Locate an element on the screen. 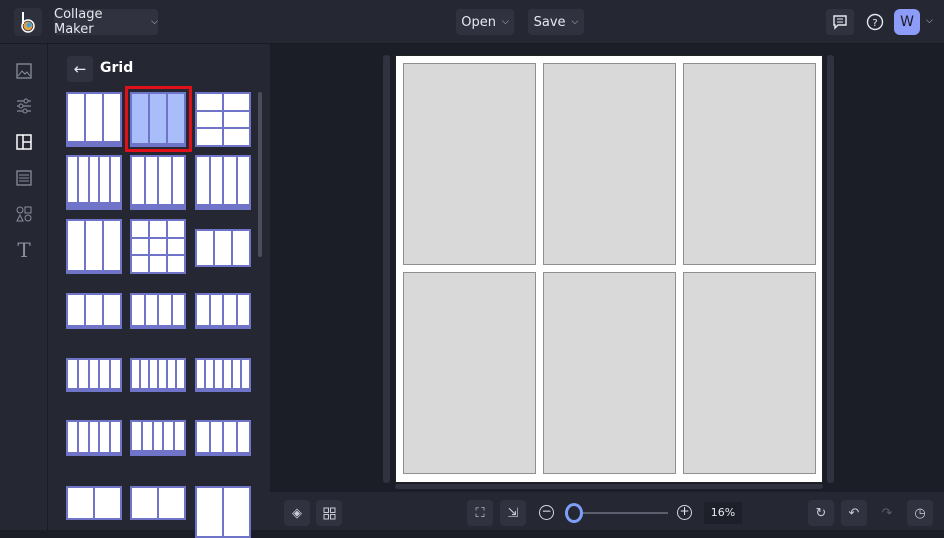 This screenshot has height=538, width=944. text-icon: T is located at coordinates (24, 250).